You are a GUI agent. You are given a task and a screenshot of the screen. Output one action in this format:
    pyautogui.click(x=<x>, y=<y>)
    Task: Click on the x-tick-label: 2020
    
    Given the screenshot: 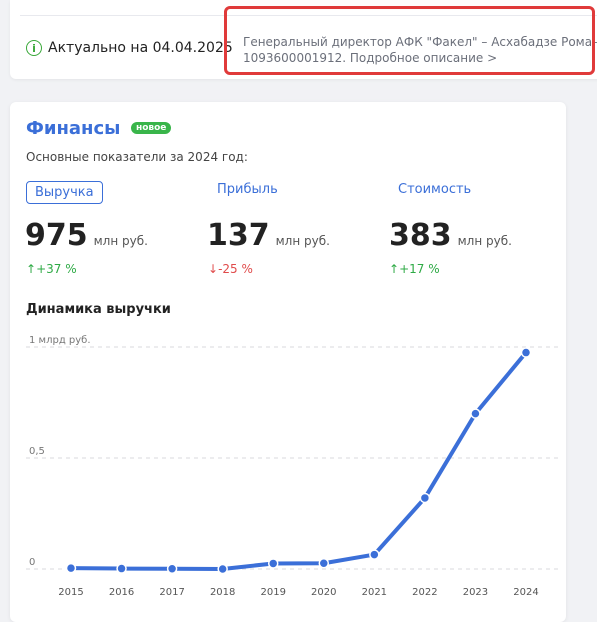 What is the action you would take?
    pyautogui.click(x=323, y=592)
    